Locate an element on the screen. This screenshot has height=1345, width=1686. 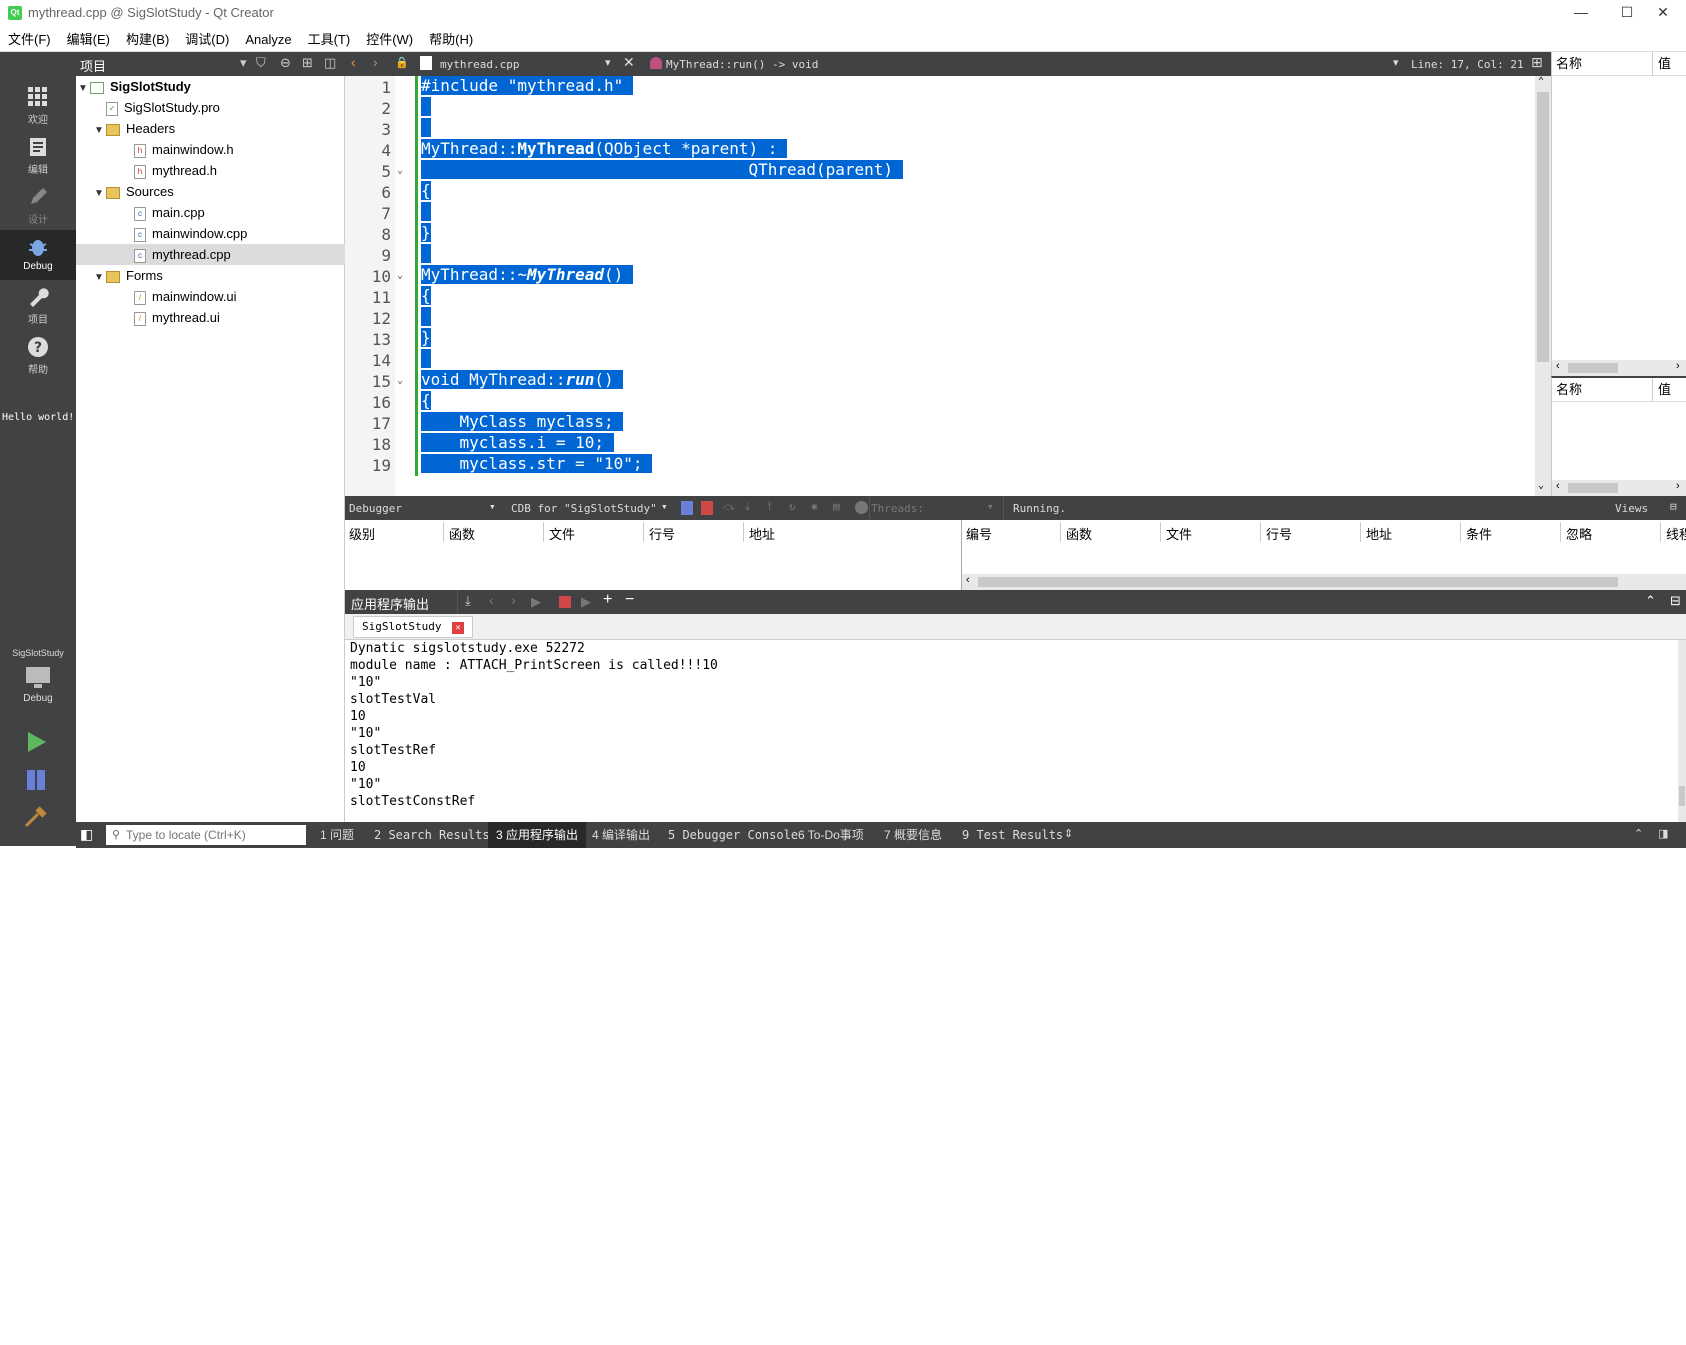
menu-controls: 控件(W) is located at coordinates (389, 39).